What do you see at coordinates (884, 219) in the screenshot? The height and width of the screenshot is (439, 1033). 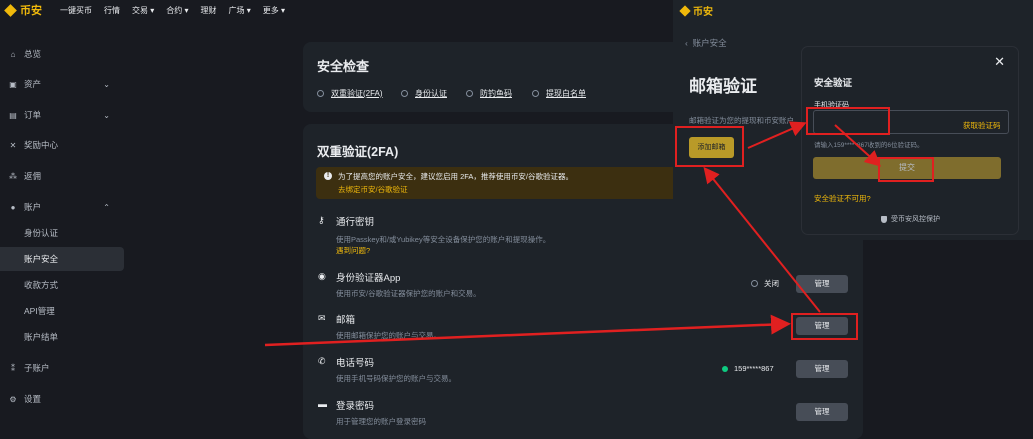 I see `shield-icon` at bounding box center [884, 219].